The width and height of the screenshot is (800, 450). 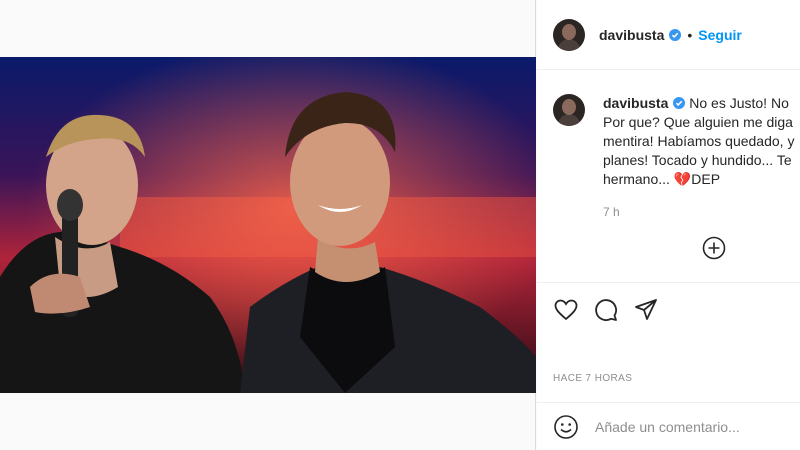 I want to click on caption-line-5: hermano... 💔DEP, so click(x=662, y=179).